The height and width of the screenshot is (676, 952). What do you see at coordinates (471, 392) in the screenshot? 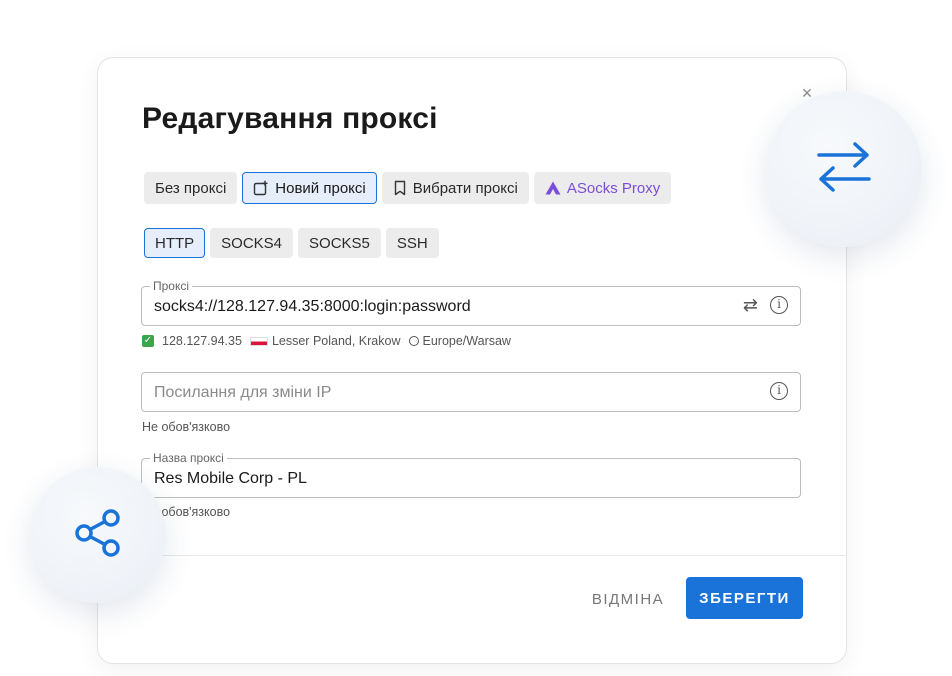
I see `change-ip-field: Посилання для зміни IP i` at bounding box center [471, 392].